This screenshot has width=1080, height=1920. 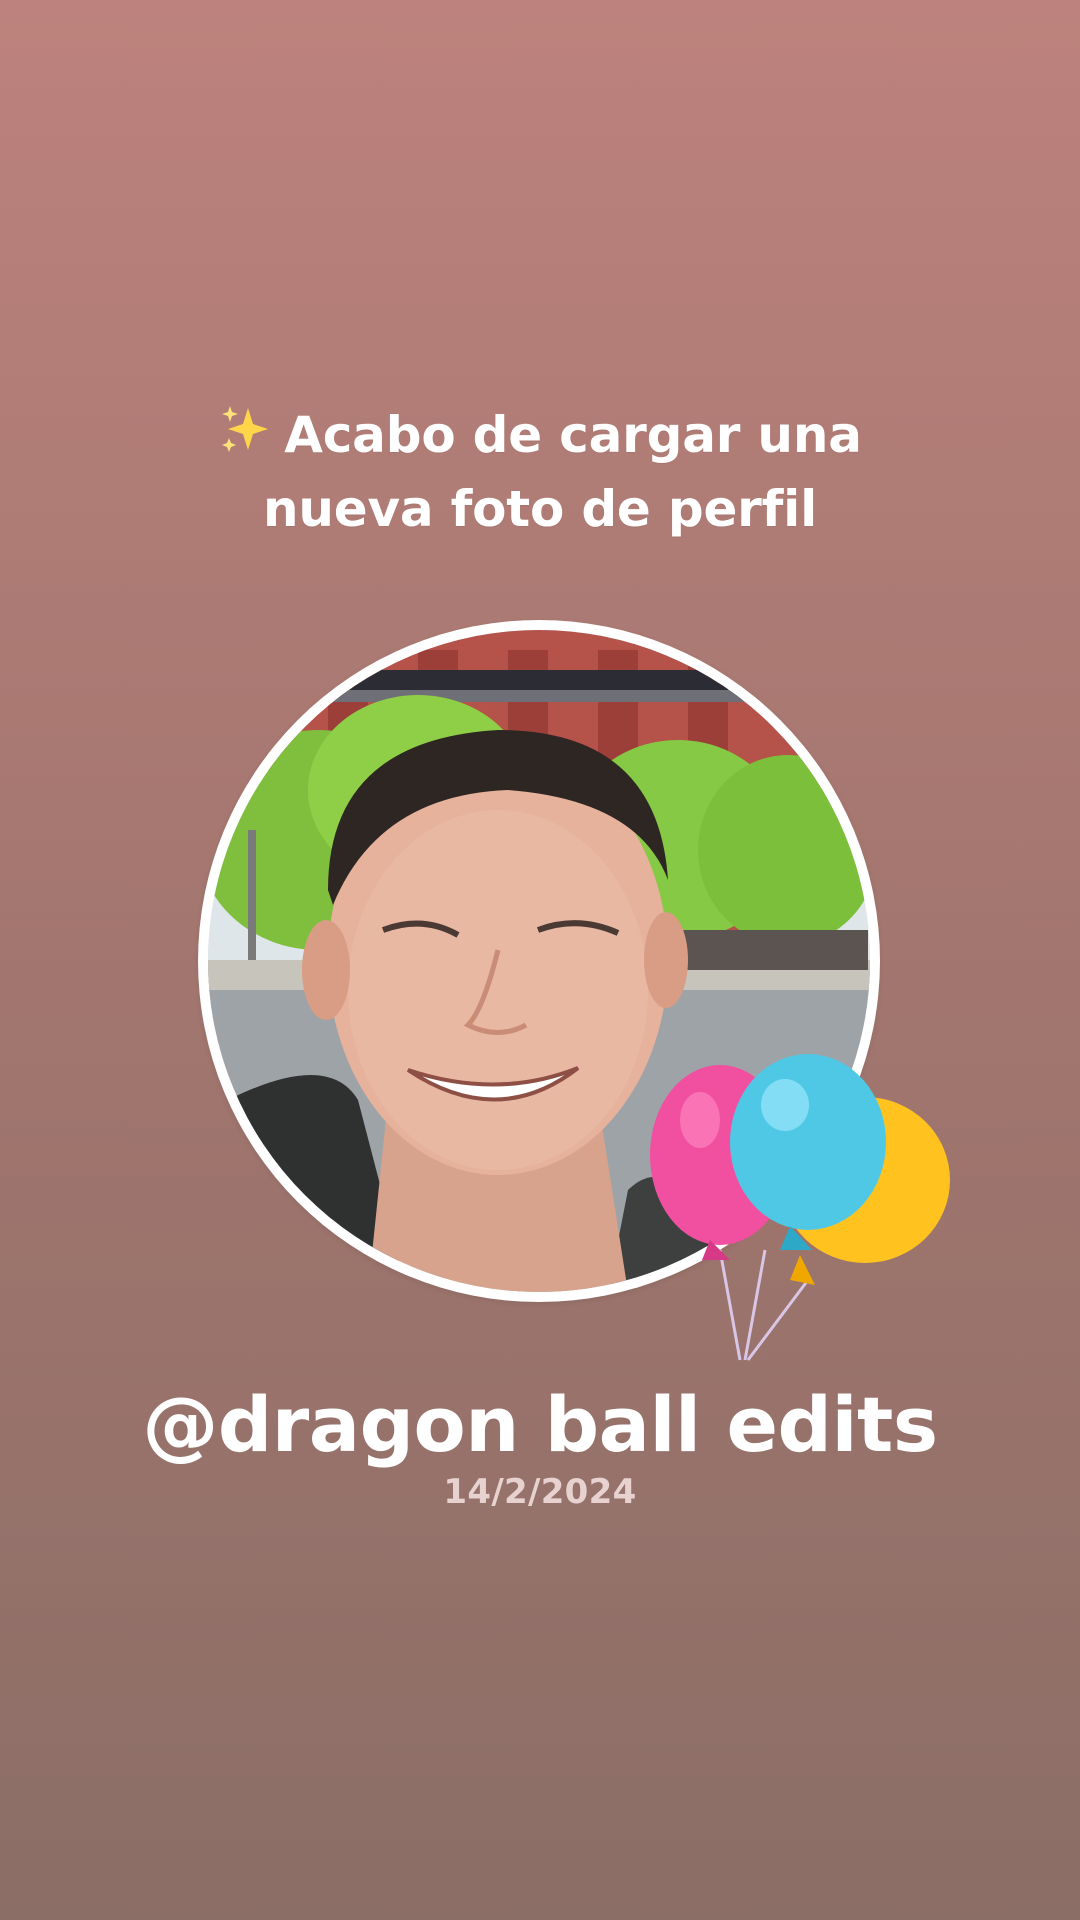 I want to click on post-date: 14/2/2024, so click(x=540, y=1492).